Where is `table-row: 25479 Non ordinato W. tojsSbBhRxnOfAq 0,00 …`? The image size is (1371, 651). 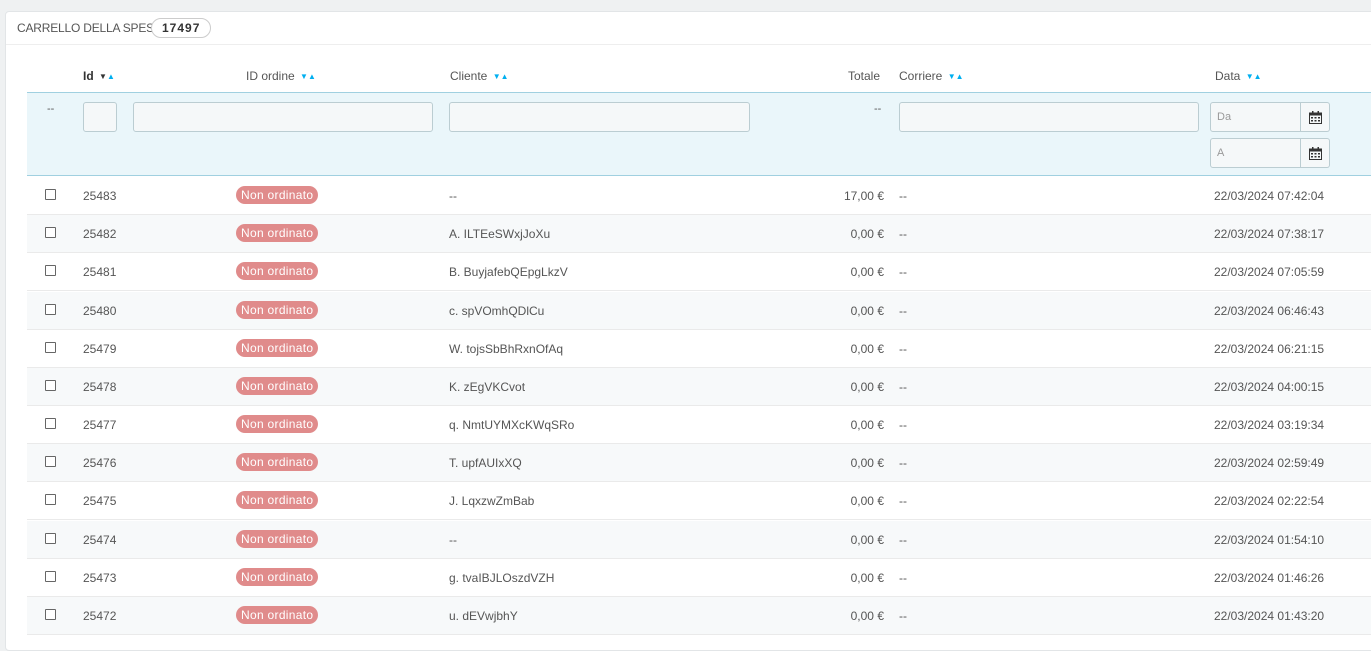 table-row: 25479 Non ordinato W. tojsSbBhRxnOfAq 0,00 … is located at coordinates (699, 349).